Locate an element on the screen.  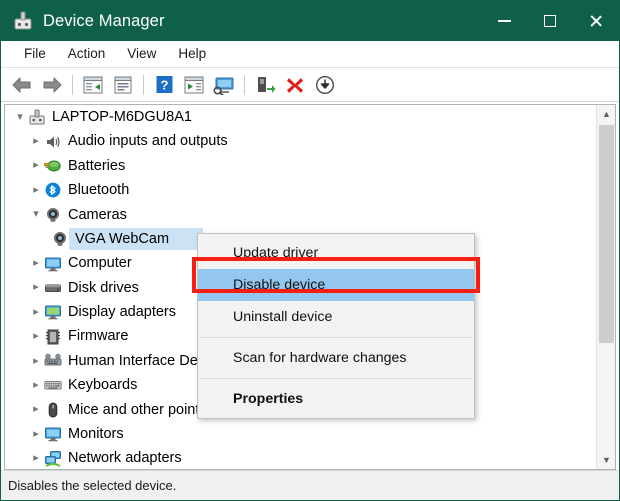
tree-node-cameras: ▾ Cameras is located at coordinates (301, 215).